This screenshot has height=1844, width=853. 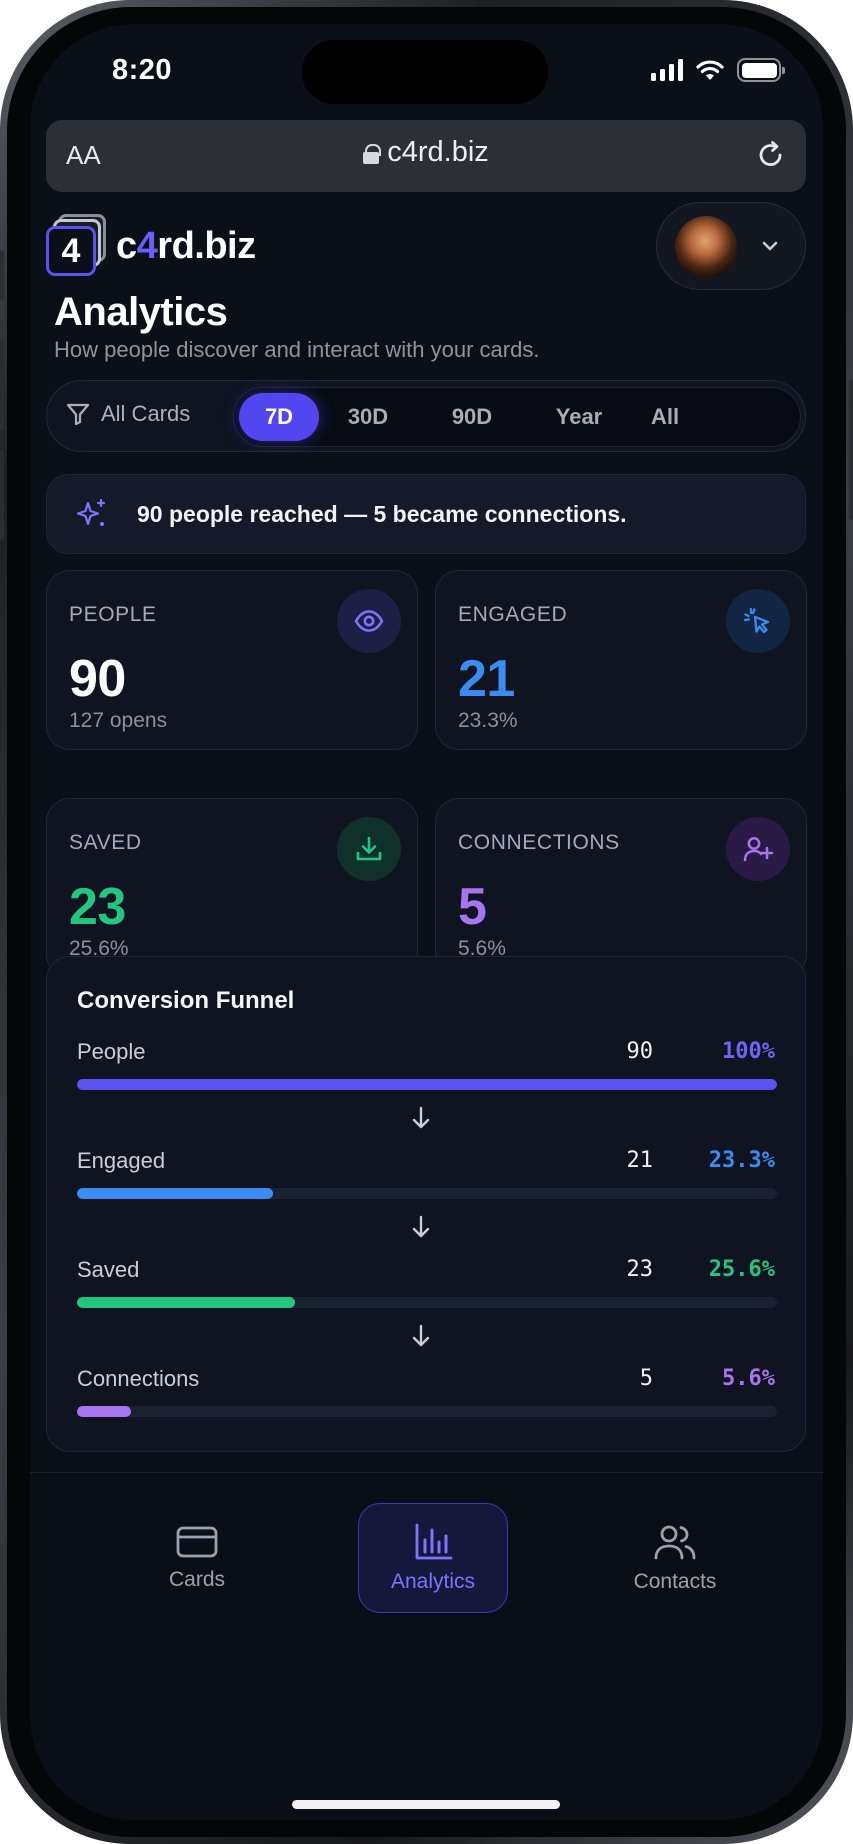 What do you see at coordinates (667, 70) in the screenshot?
I see `signal-icon` at bounding box center [667, 70].